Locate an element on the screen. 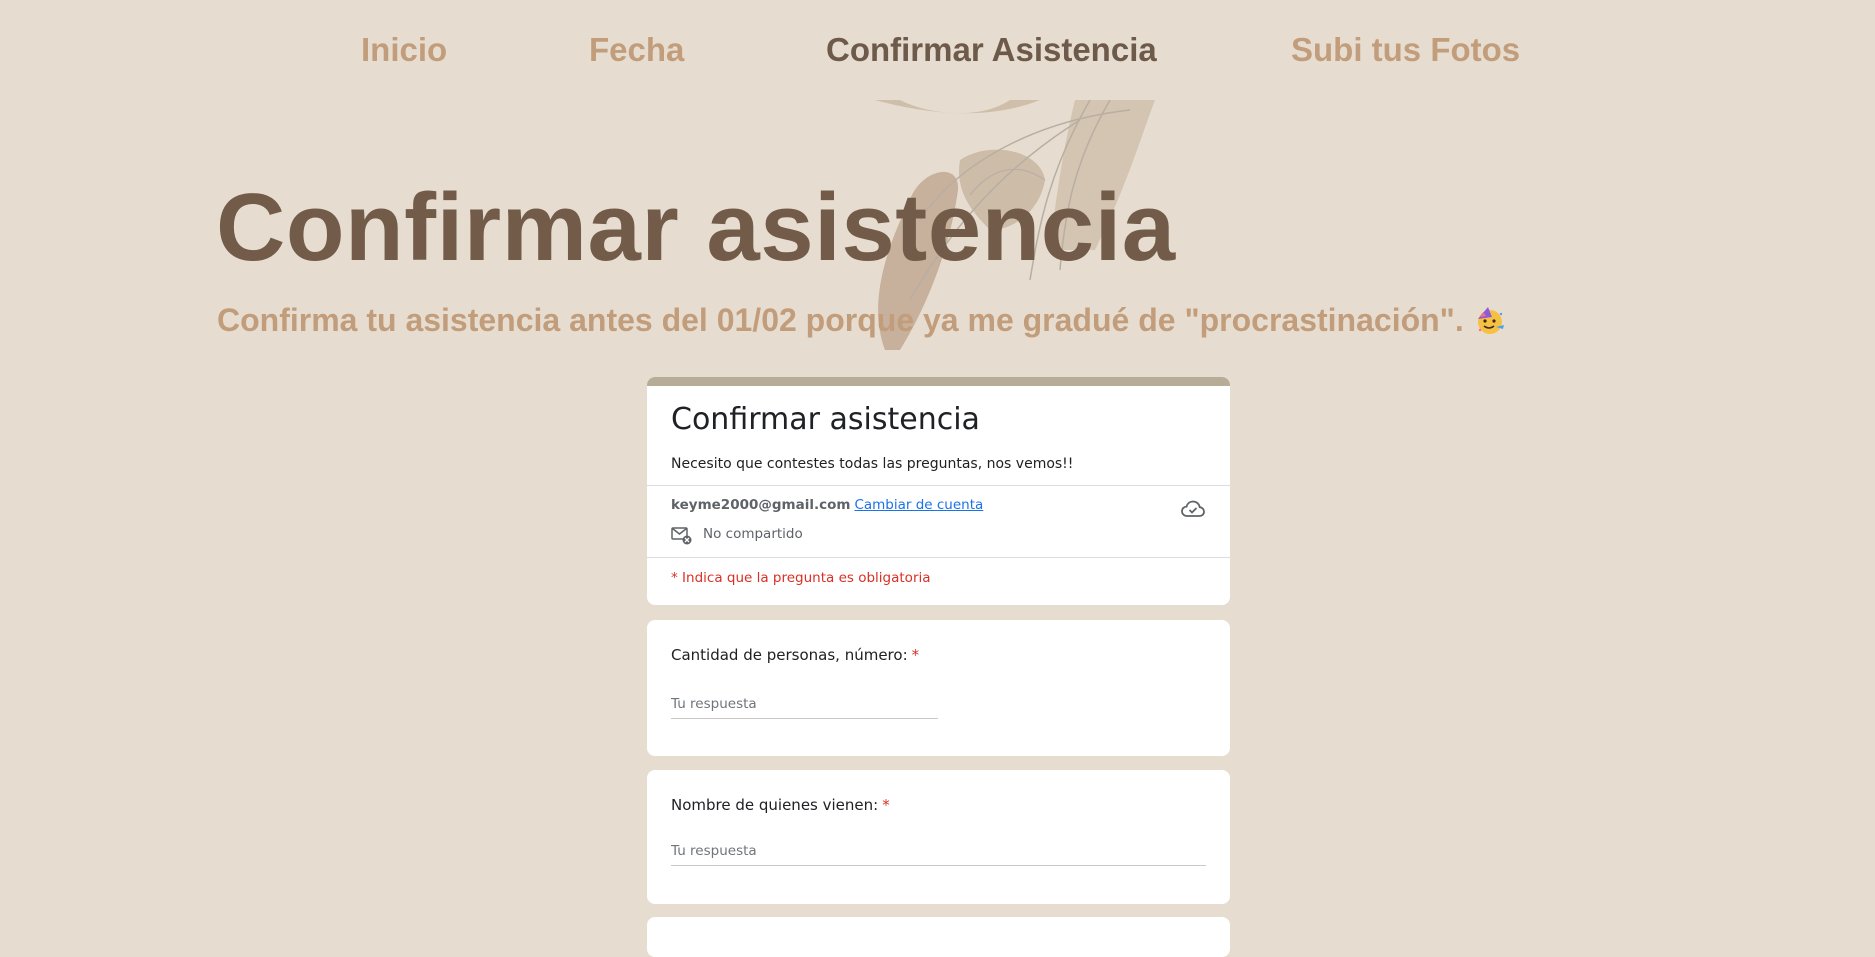 This screenshot has height=957, width=1875. page-title: Confirmar asistencia is located at coordinates (696, 227).